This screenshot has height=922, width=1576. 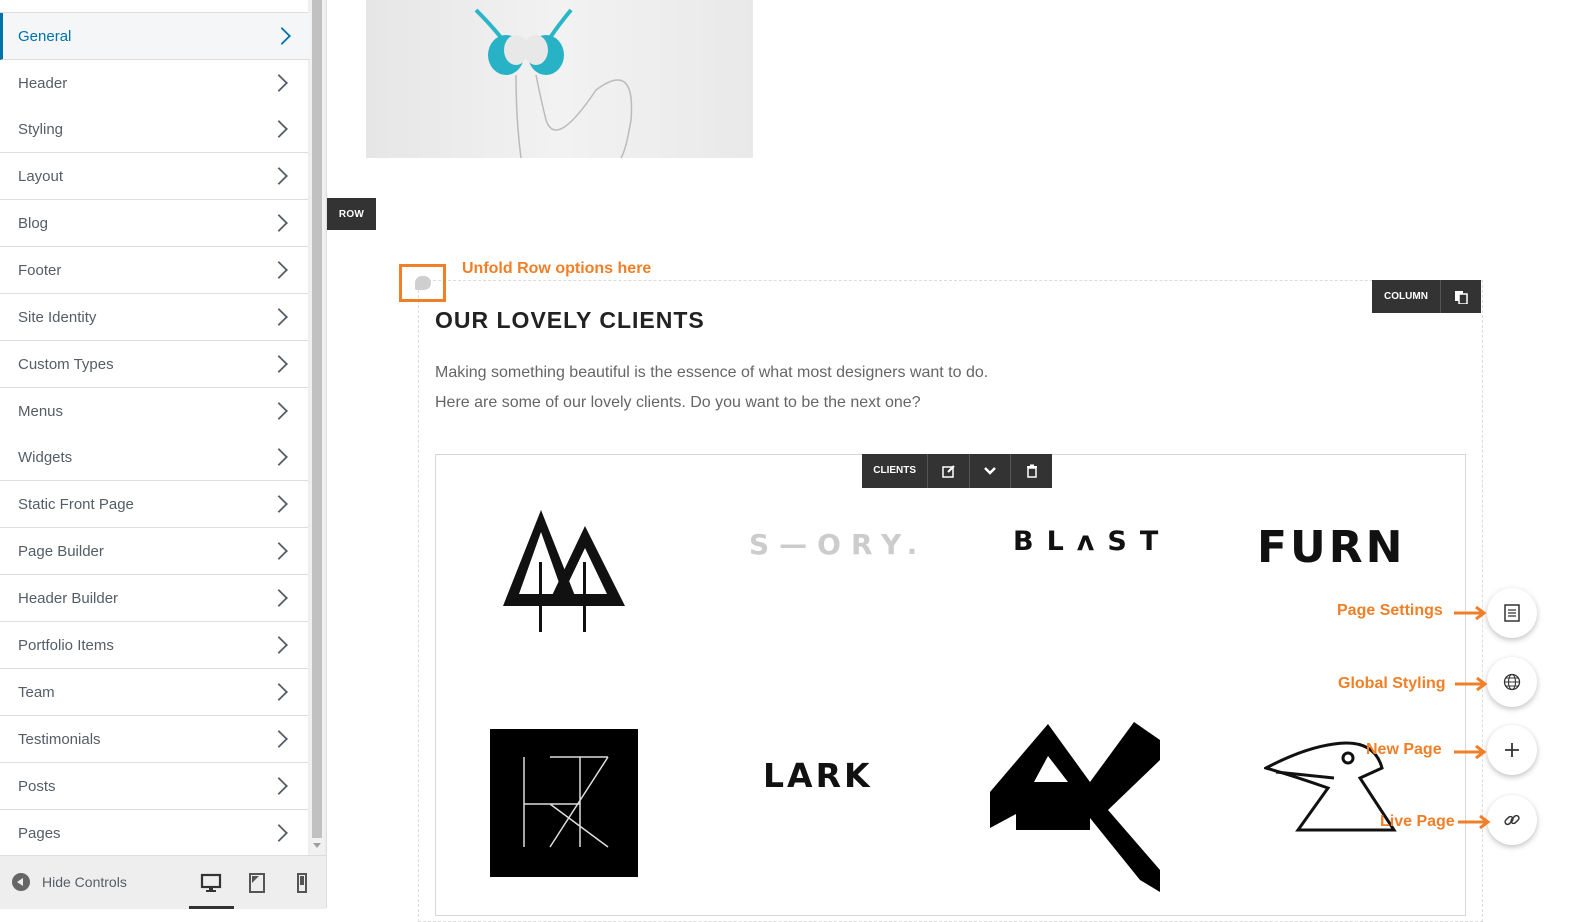 What do you see at coordinates (559, 79) in the screenshot?
I see `headphones-image` at bounding box center [559, 79].